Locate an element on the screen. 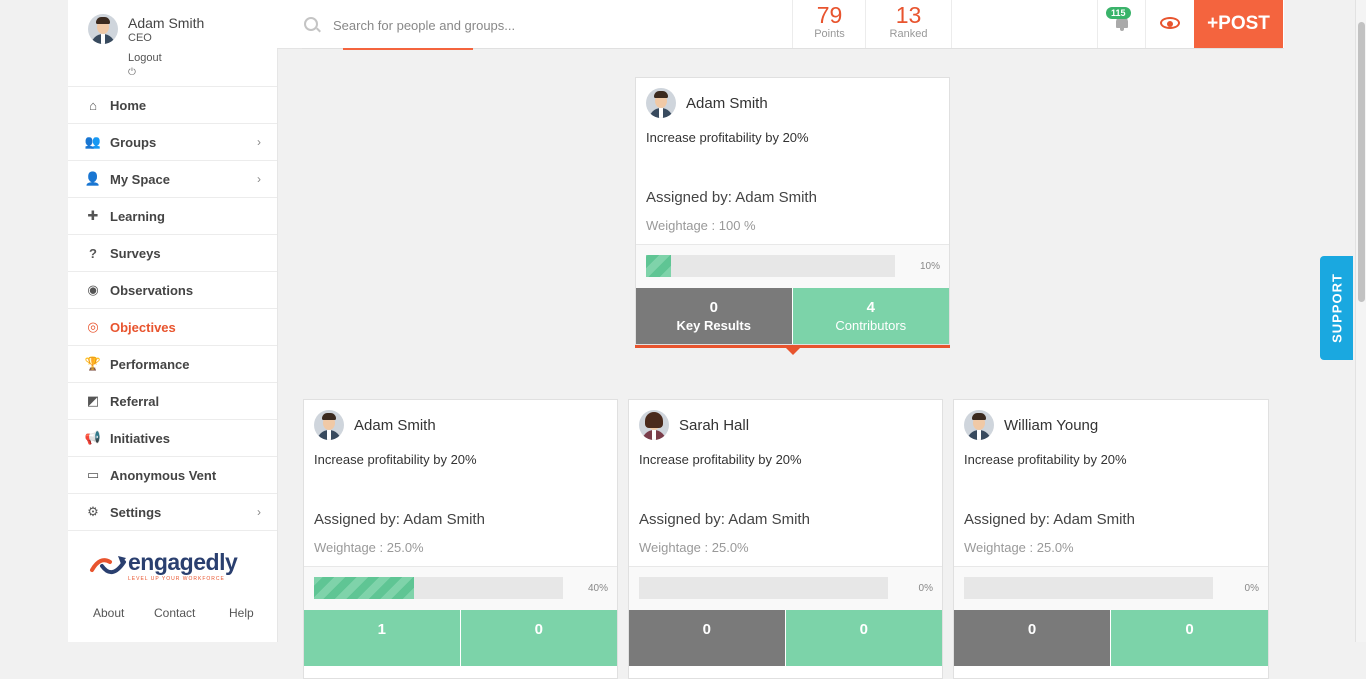 The width and height of the screenshot is (1366, 679). help-link: Help is located at coordinates (241, 613).